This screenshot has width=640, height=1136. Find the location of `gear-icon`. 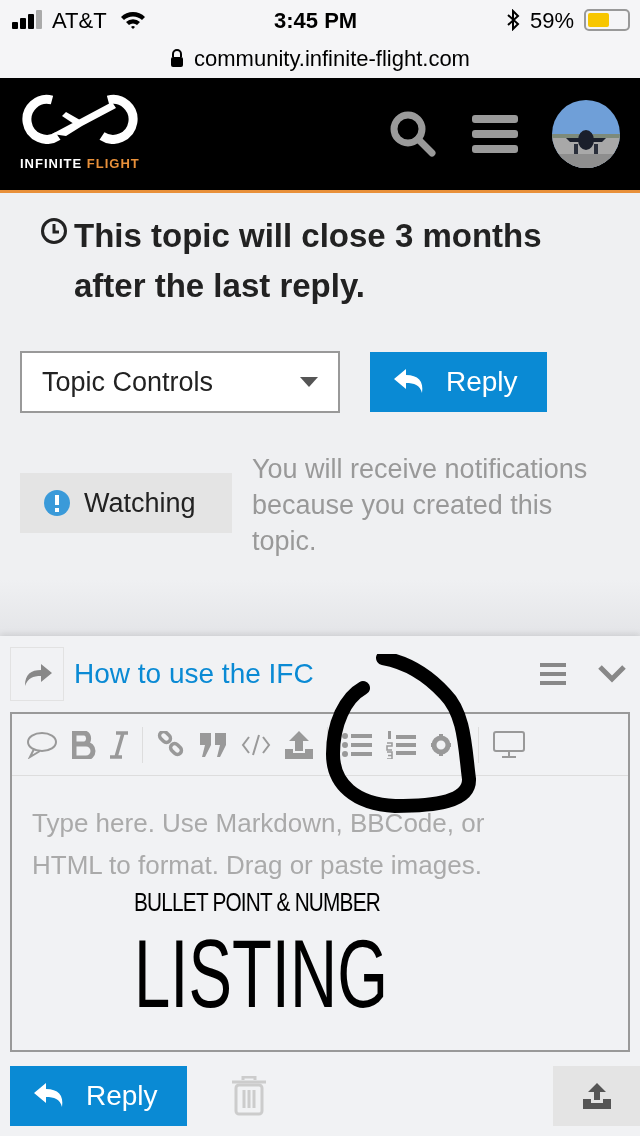

gear-icon is located at coordinates (441, 744).